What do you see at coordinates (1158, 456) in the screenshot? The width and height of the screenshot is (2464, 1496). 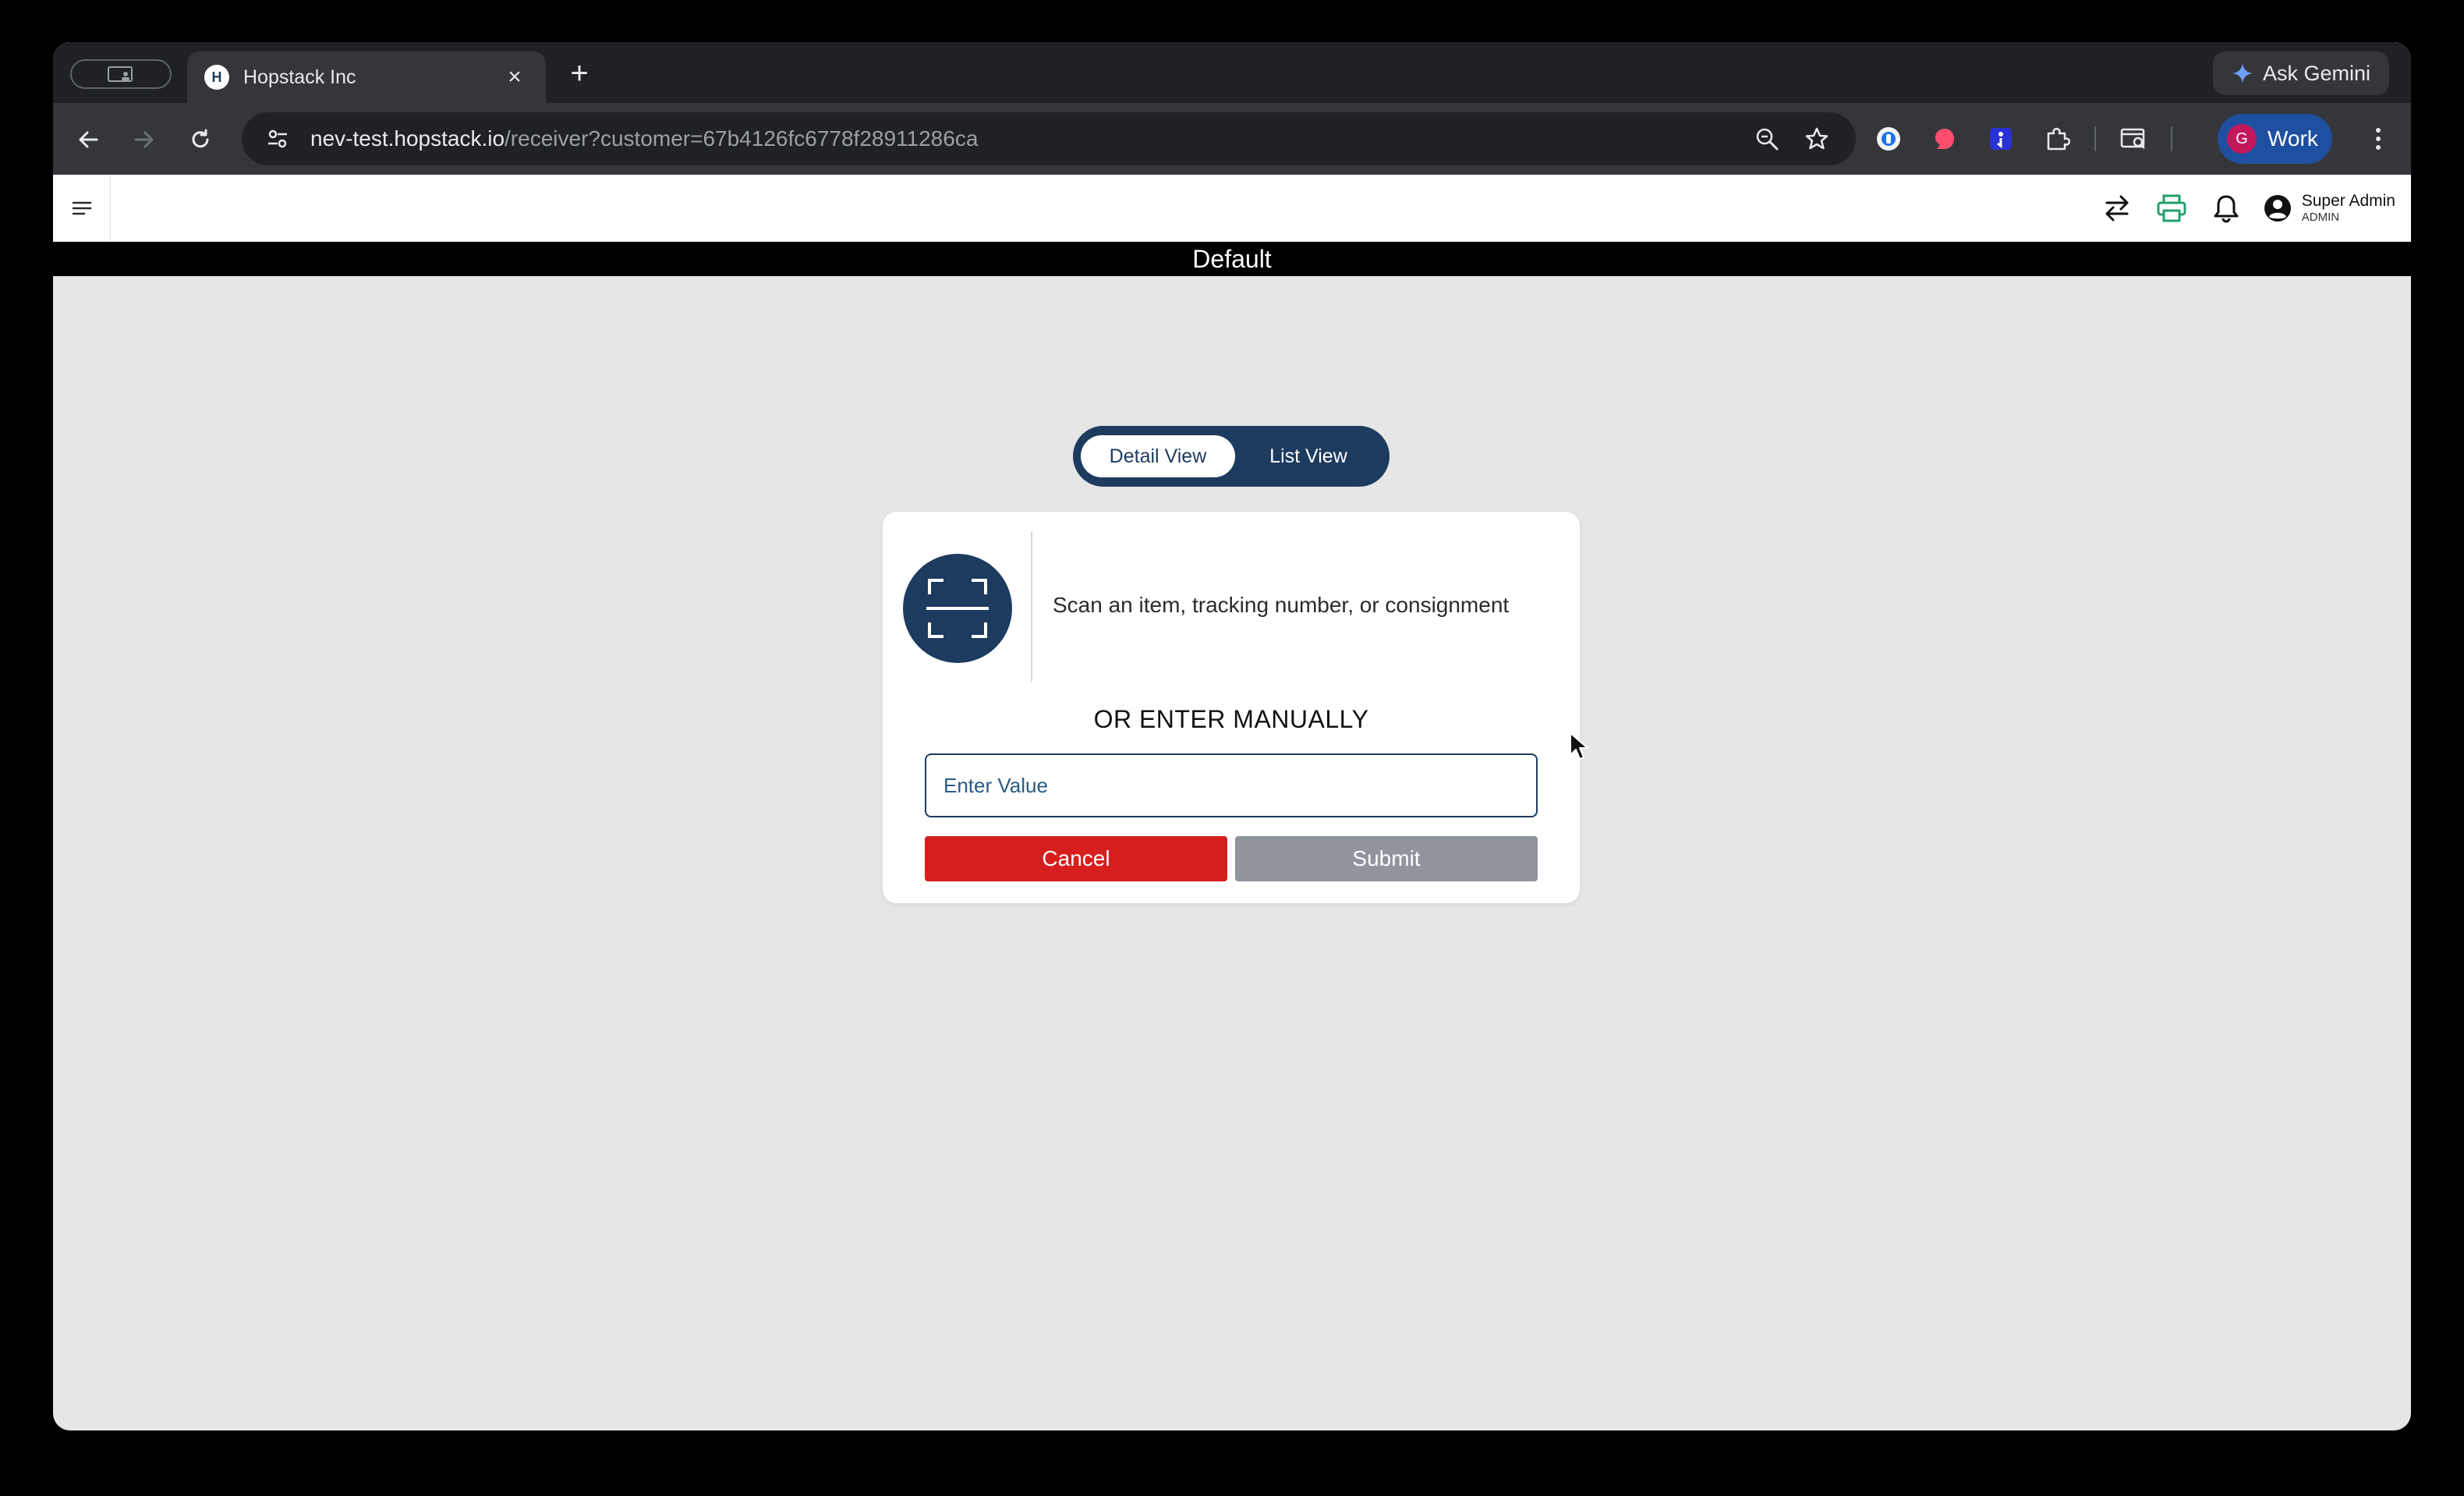 I see `detail-view-tab: Detail View` at bounding box center [1158, 456].